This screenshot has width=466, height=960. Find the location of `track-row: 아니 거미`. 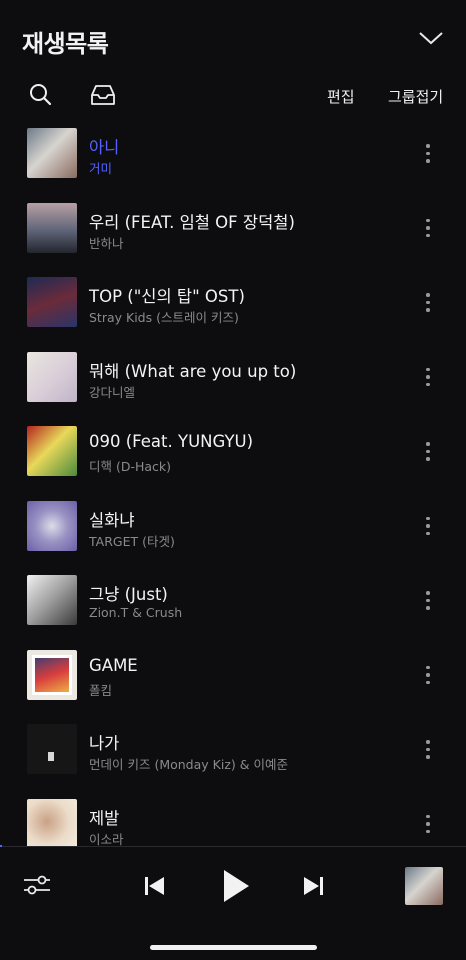

track-row: 아니 거미 is located at coordinates (233, 163).